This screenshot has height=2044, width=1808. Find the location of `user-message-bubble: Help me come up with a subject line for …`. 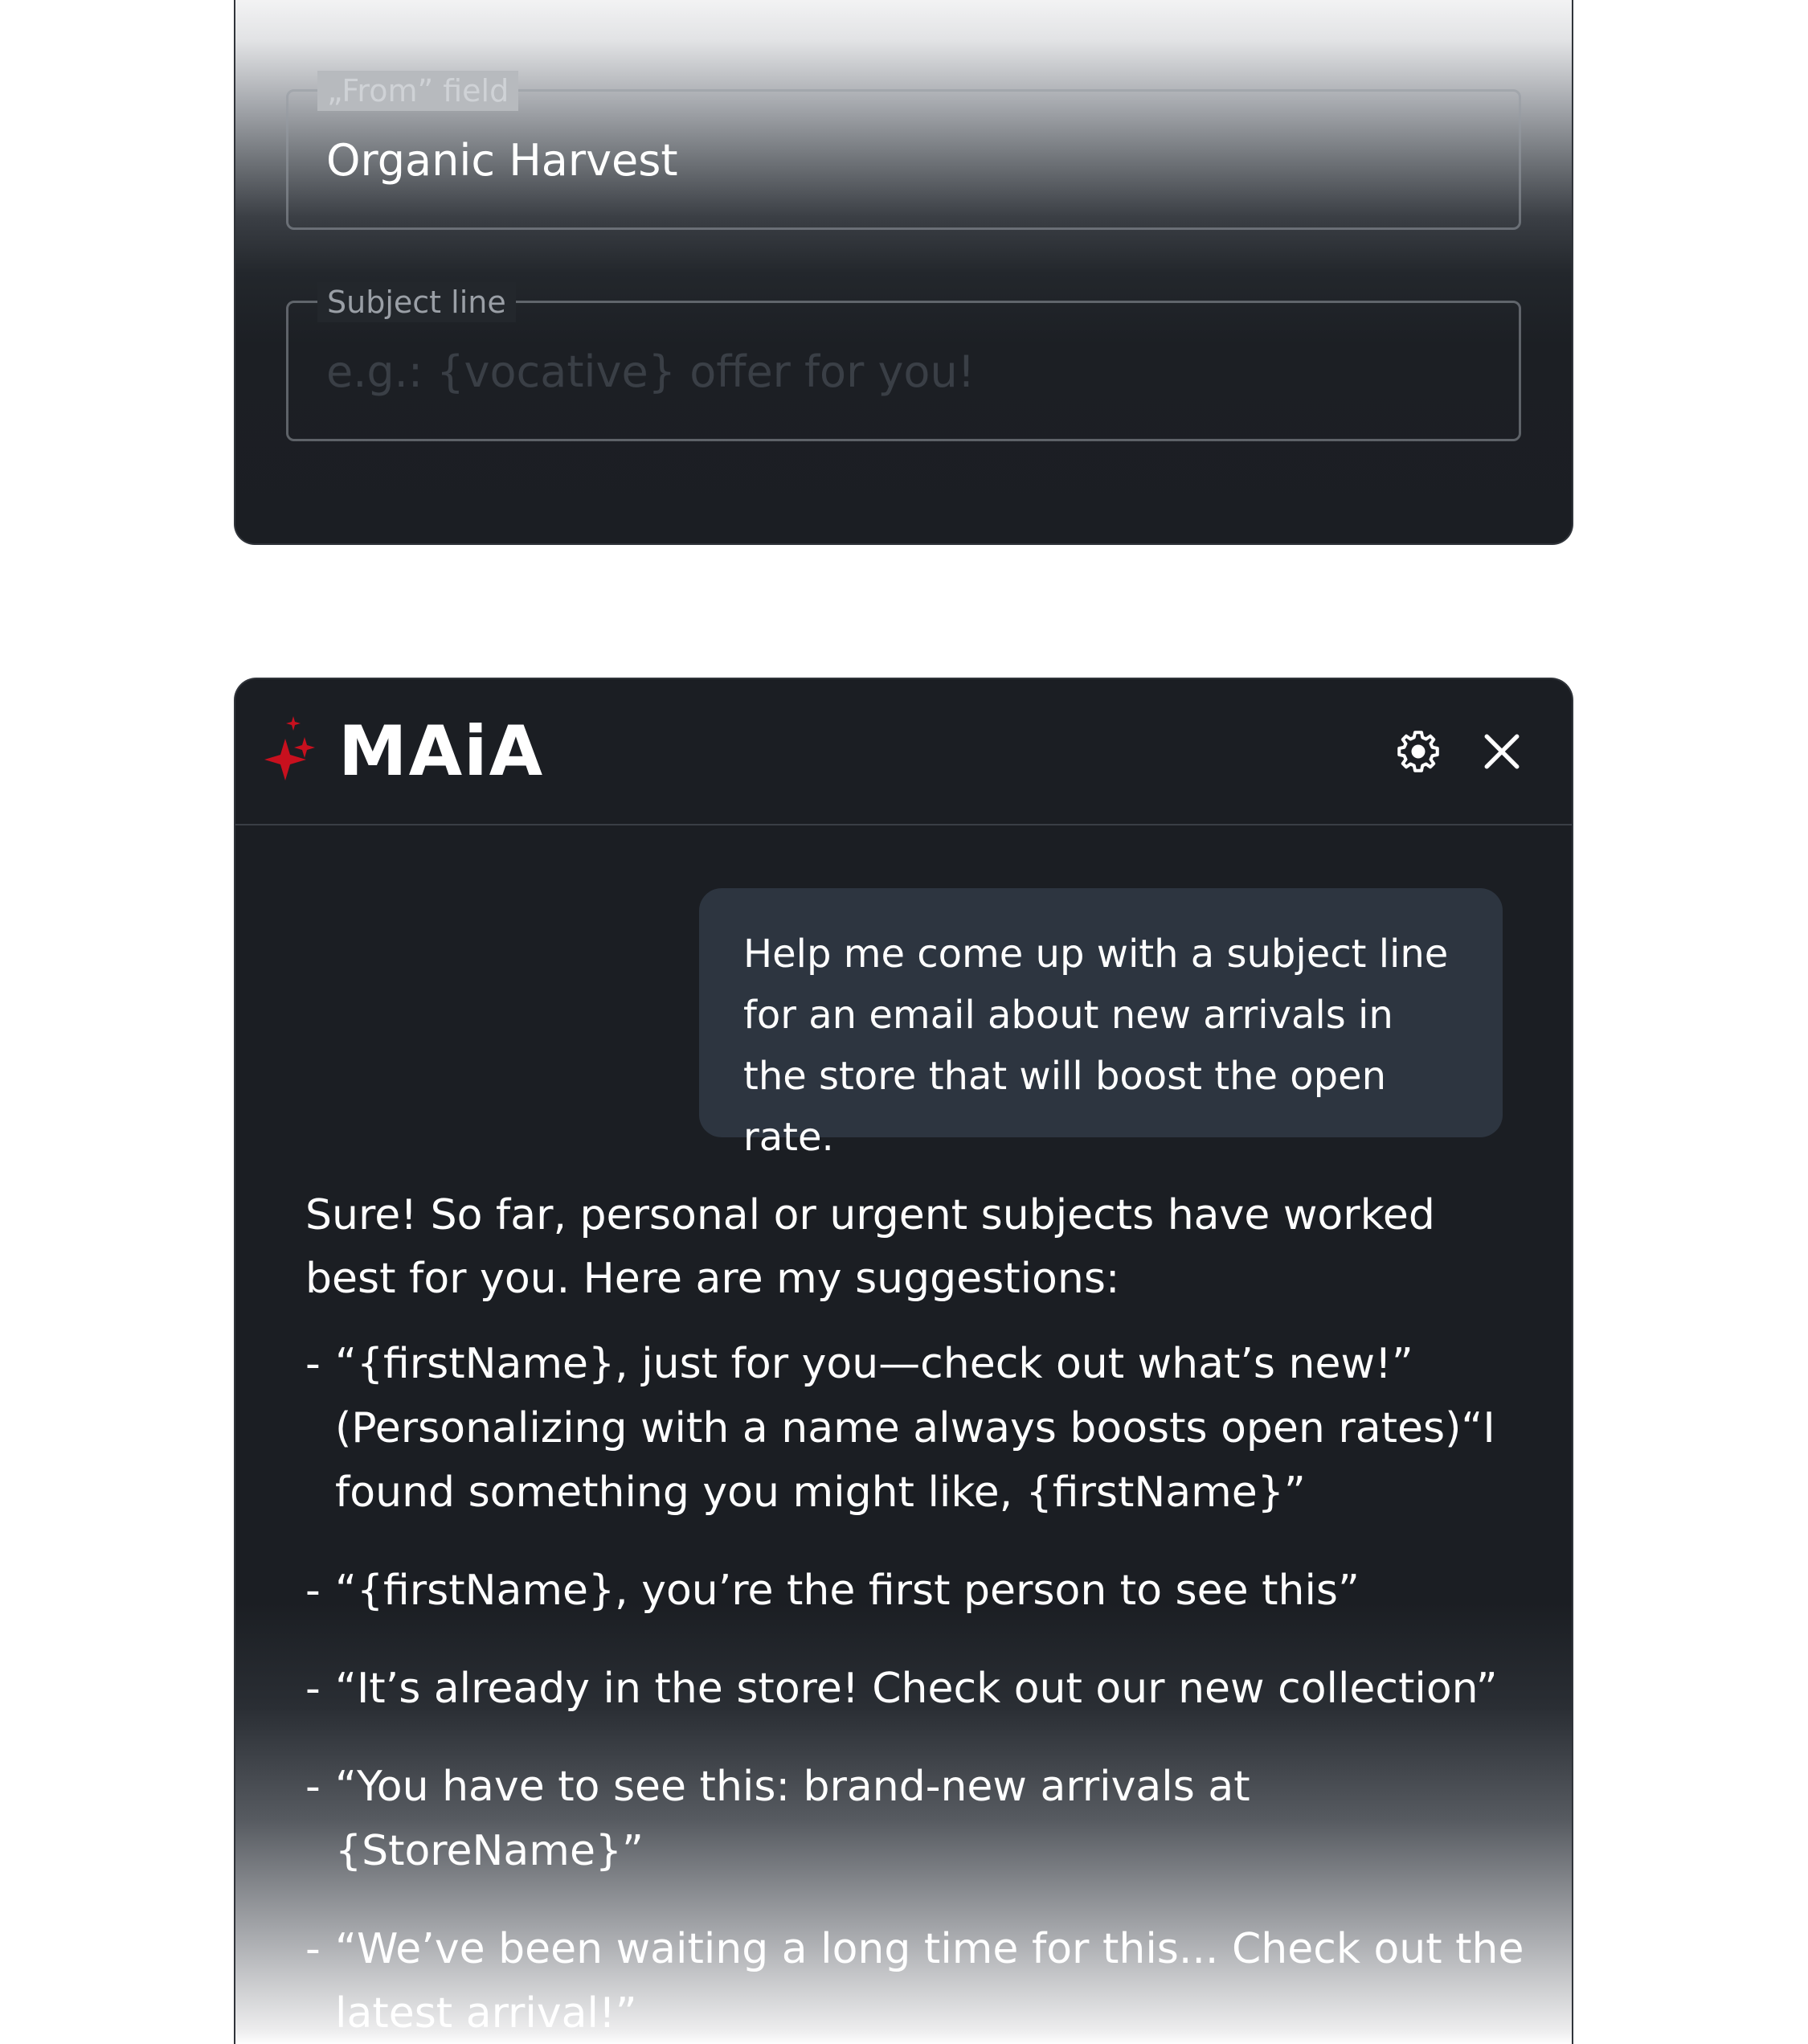

user-message-bubble: Help me come up with a subject line for … is located at coordinates (1101, 1024).